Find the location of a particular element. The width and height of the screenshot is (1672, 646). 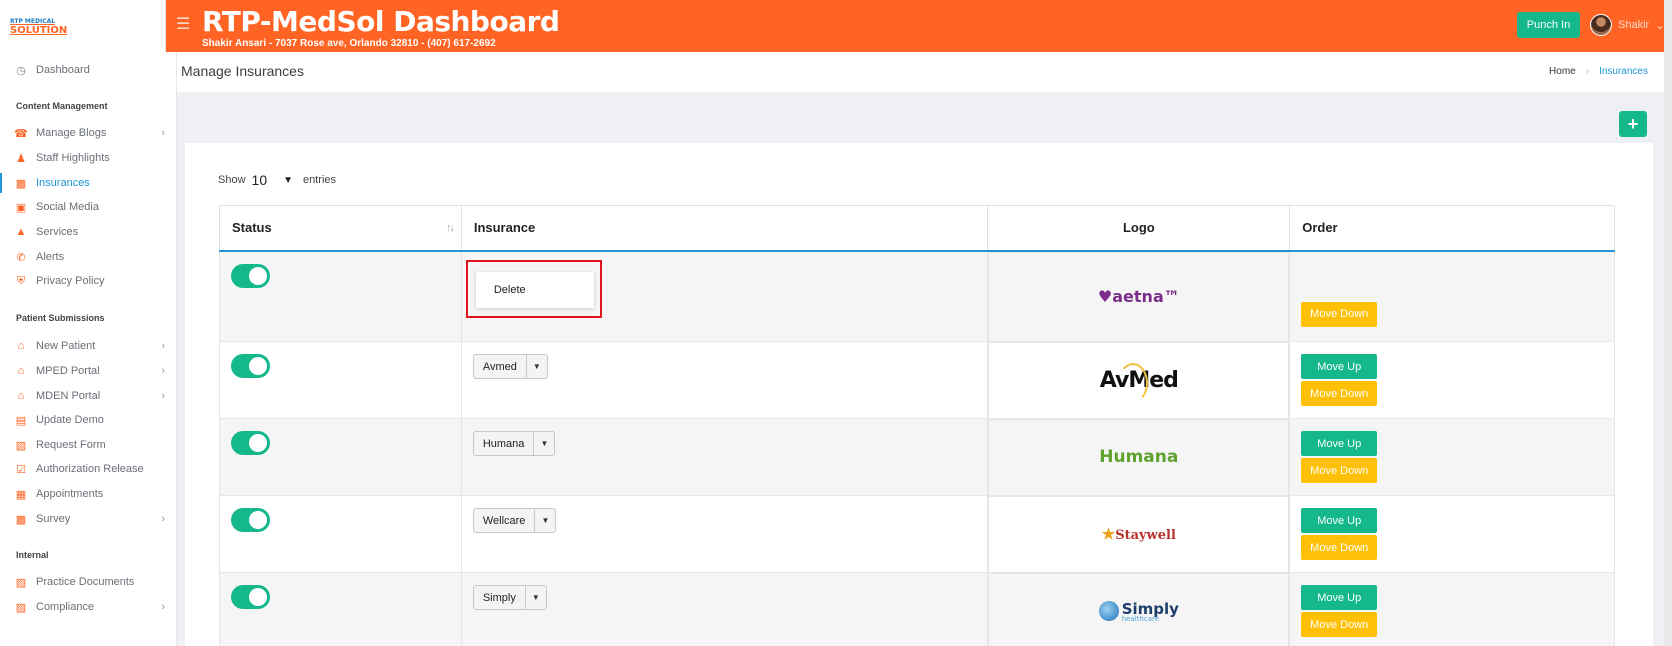

sidebar-item-alerts: ✆ Alerts is located at coordinates (88, 257).